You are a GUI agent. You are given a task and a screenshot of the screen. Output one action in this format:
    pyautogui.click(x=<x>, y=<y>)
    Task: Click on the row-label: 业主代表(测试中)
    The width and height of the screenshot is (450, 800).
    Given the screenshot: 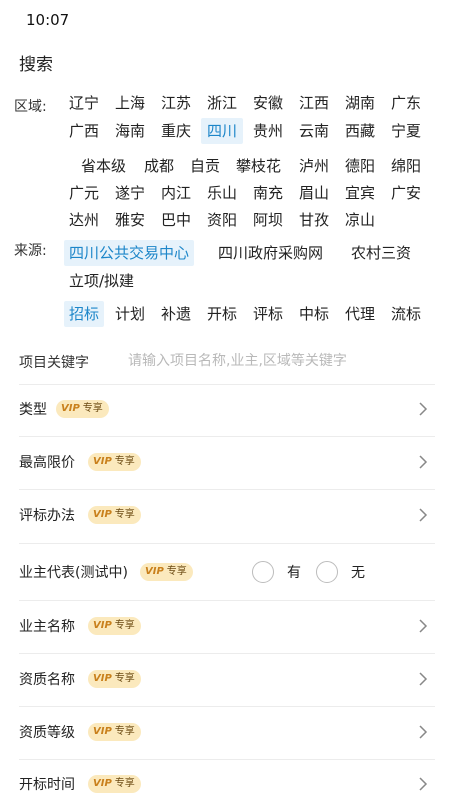 What is the action you would take?
    pyautogui.click(x=73, y=573)
    